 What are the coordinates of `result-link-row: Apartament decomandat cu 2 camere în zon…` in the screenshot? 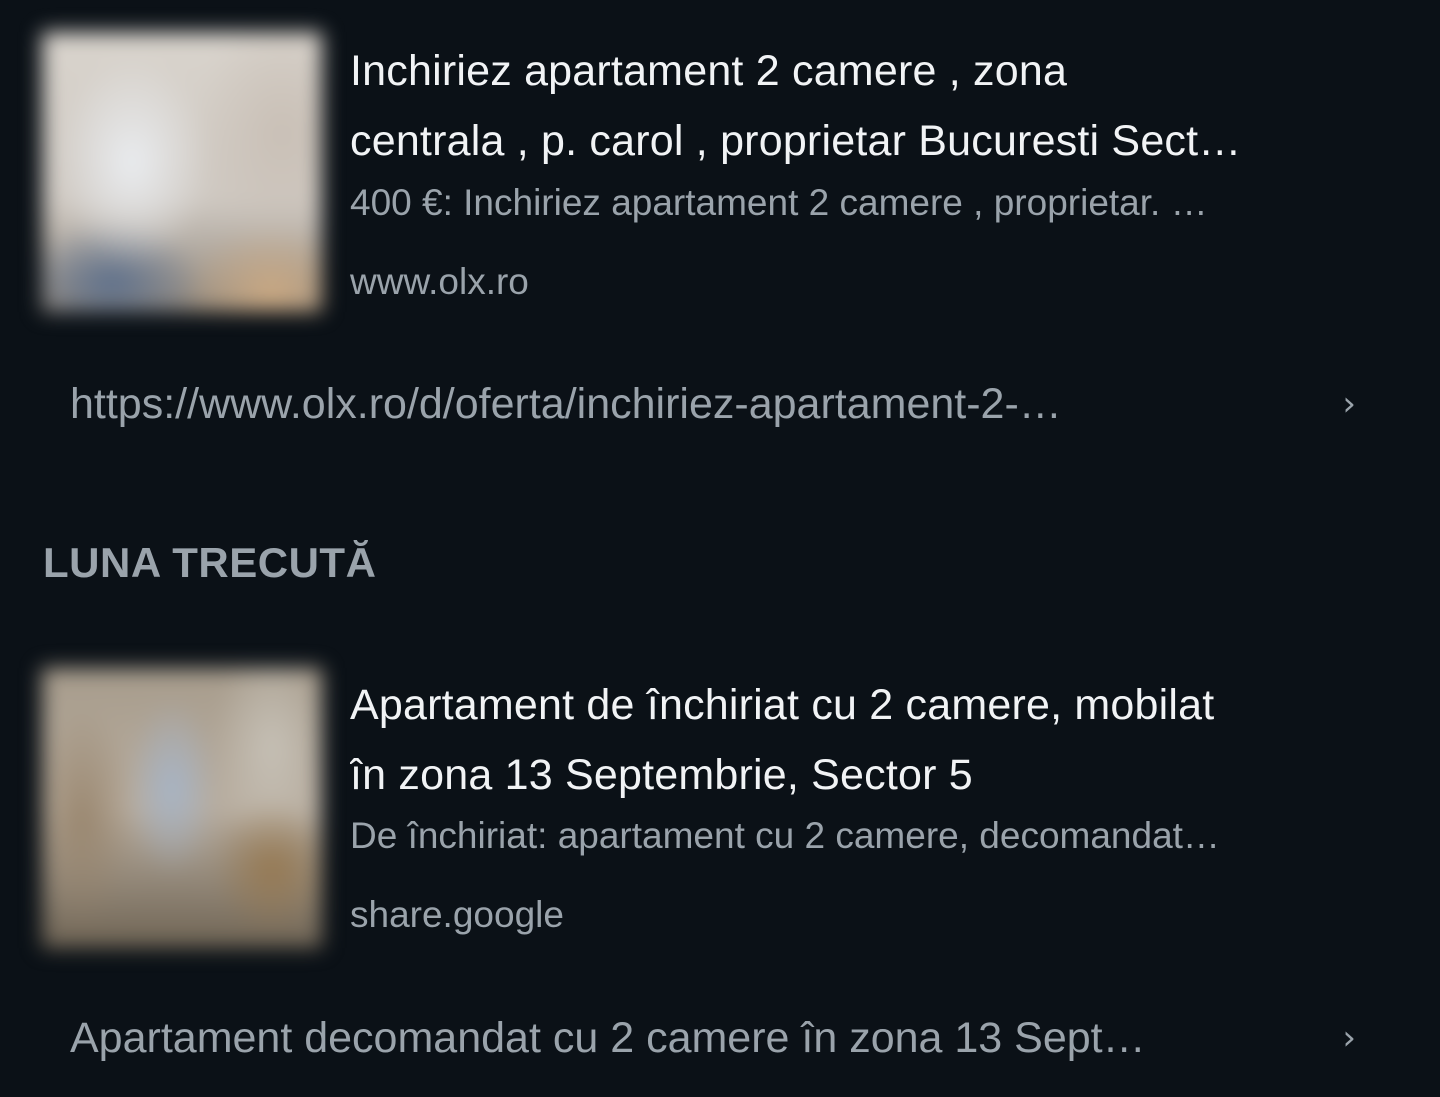 It's located at (720, 1038).